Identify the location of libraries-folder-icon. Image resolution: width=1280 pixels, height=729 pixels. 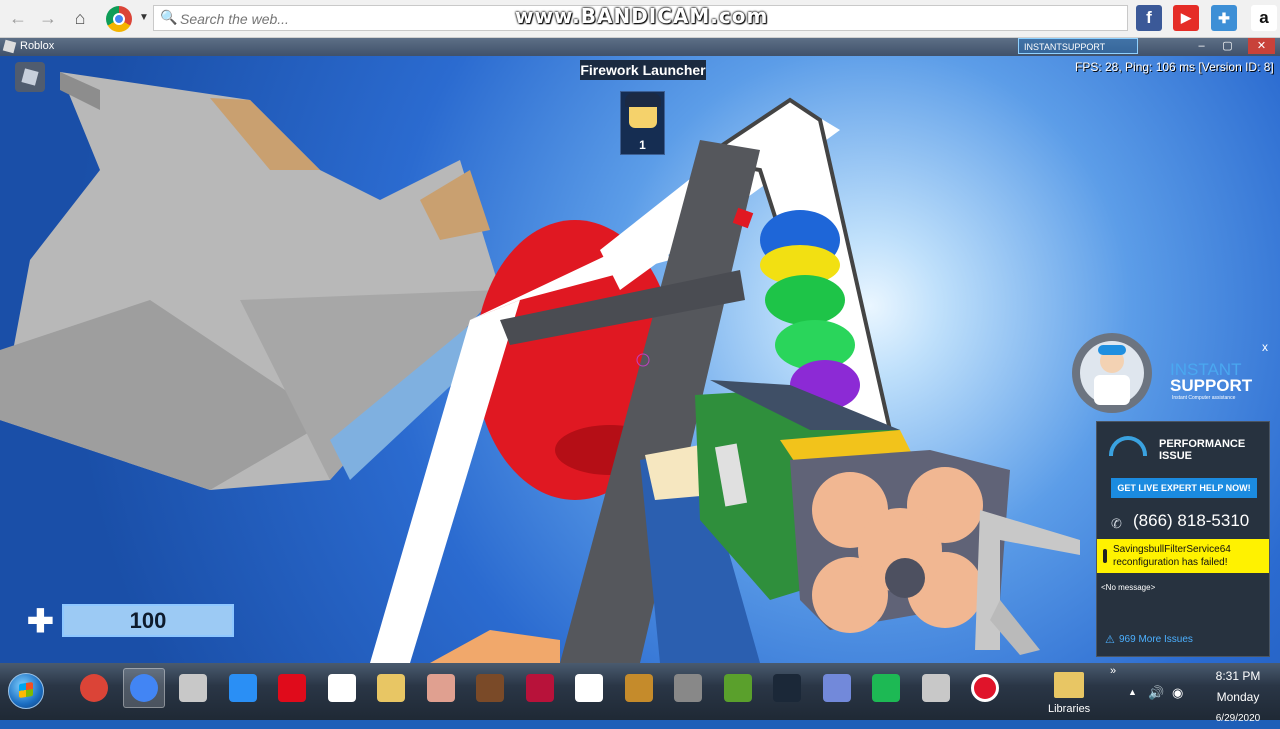
(1069, 685).